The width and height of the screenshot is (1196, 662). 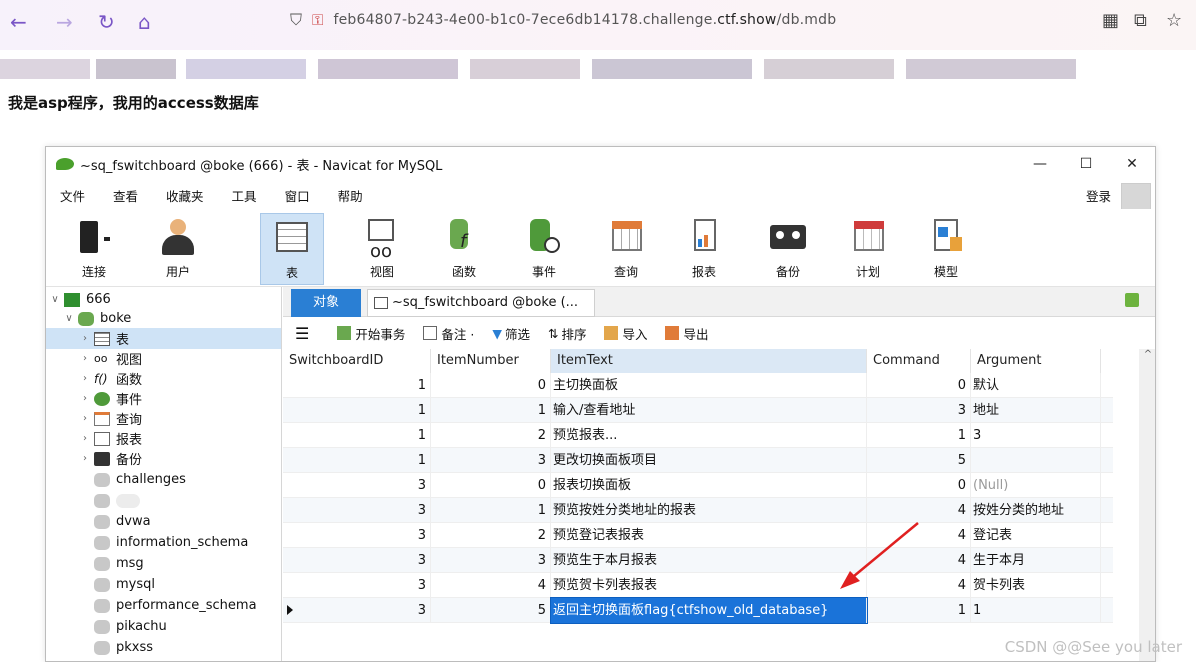 I want to click on tree-item-events: › 事件, so click(x=110, y=398).